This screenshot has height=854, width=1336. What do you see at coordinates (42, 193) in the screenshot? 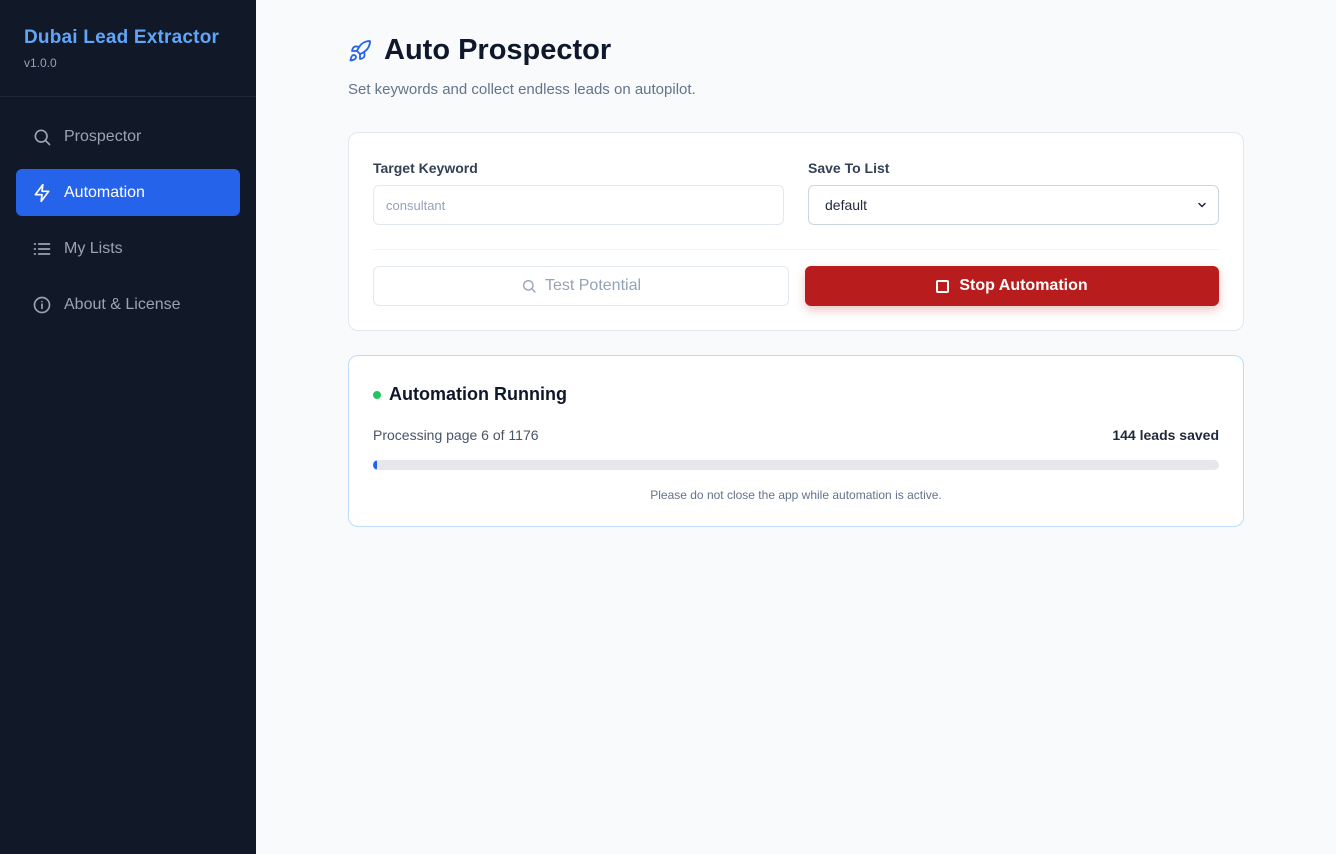
I see `zap-icon` at bounding box center [42, 193].